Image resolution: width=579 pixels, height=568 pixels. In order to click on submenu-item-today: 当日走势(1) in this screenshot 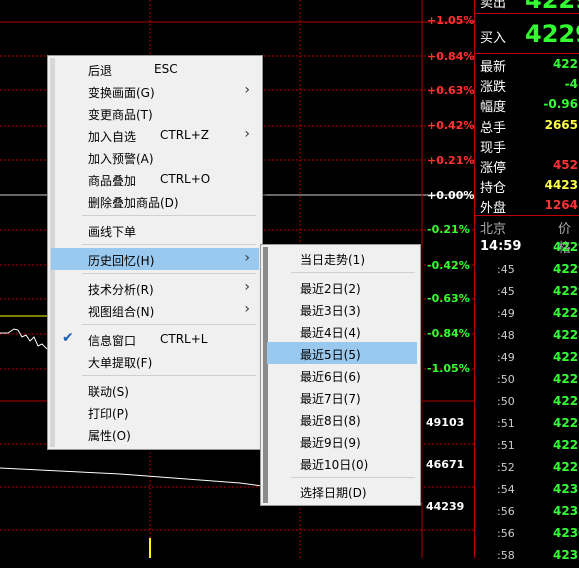, I will do `click(342, 258)`.